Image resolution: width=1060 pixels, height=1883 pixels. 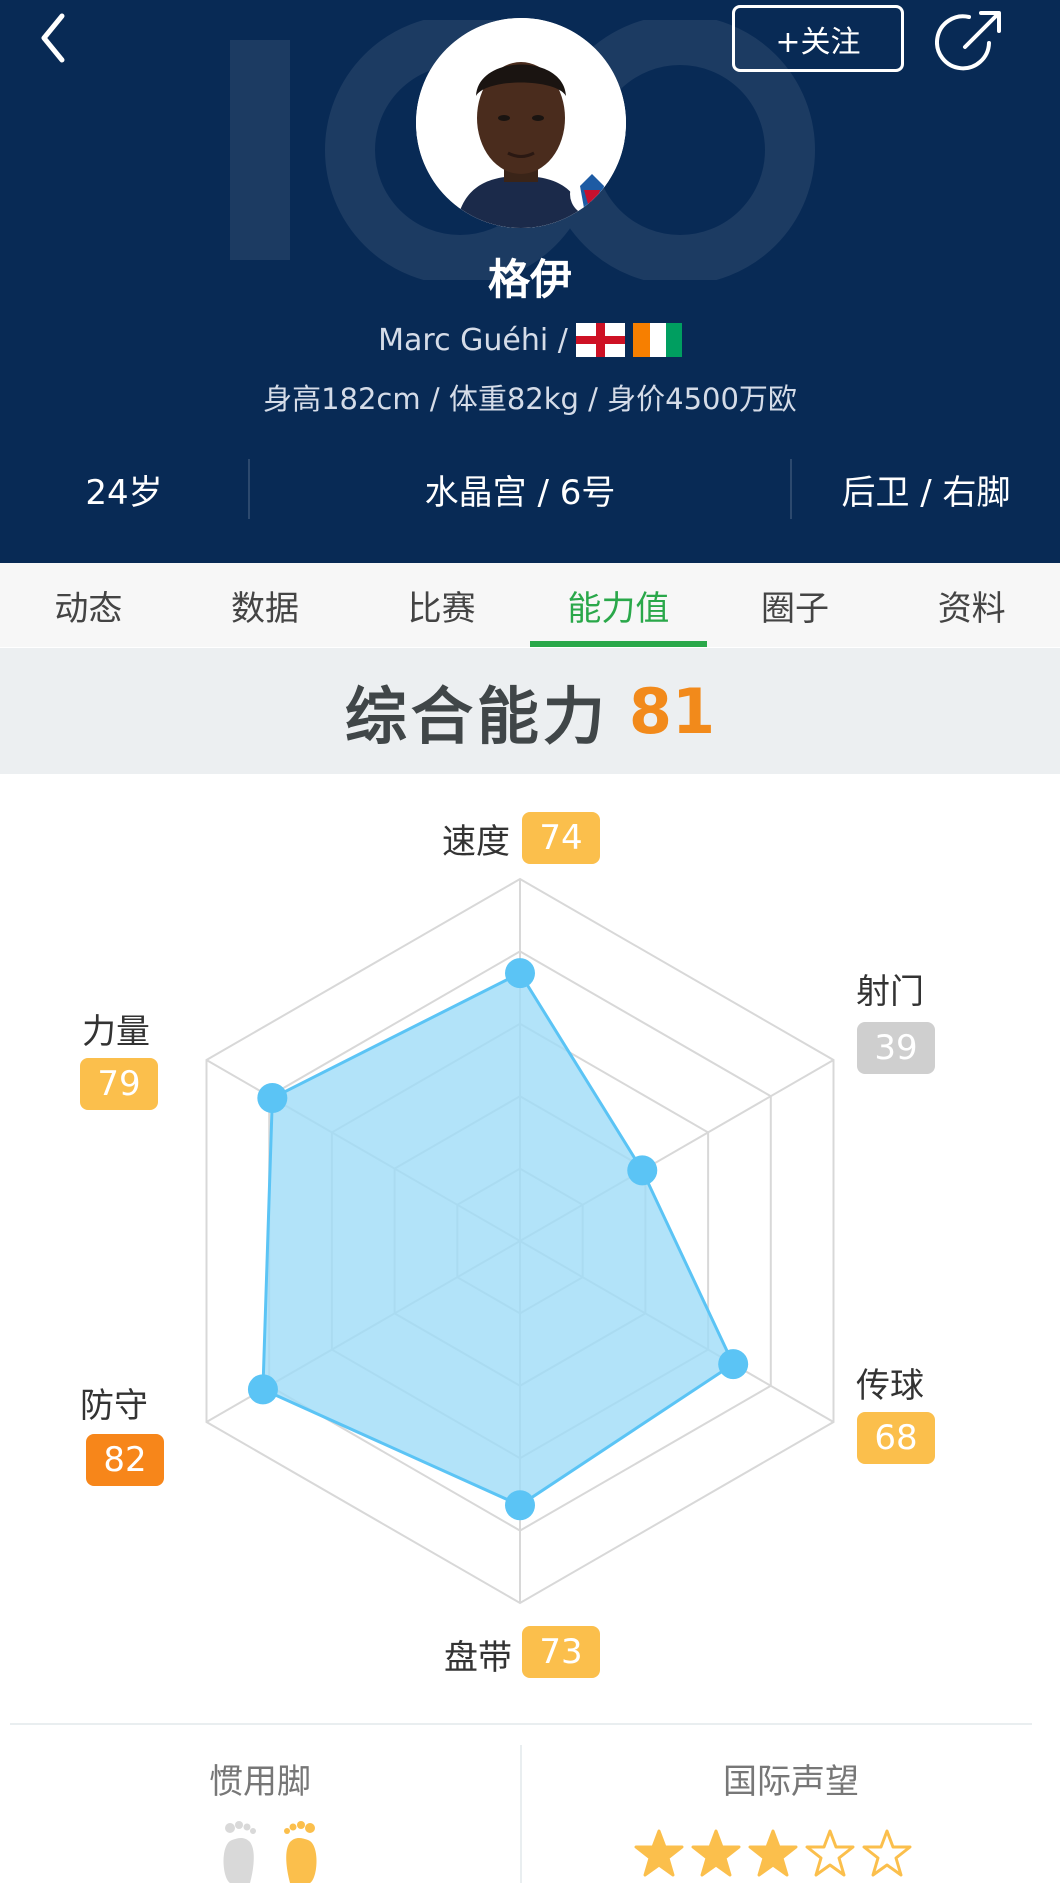 I want to click on share-icon, so click(x=968, y=41).